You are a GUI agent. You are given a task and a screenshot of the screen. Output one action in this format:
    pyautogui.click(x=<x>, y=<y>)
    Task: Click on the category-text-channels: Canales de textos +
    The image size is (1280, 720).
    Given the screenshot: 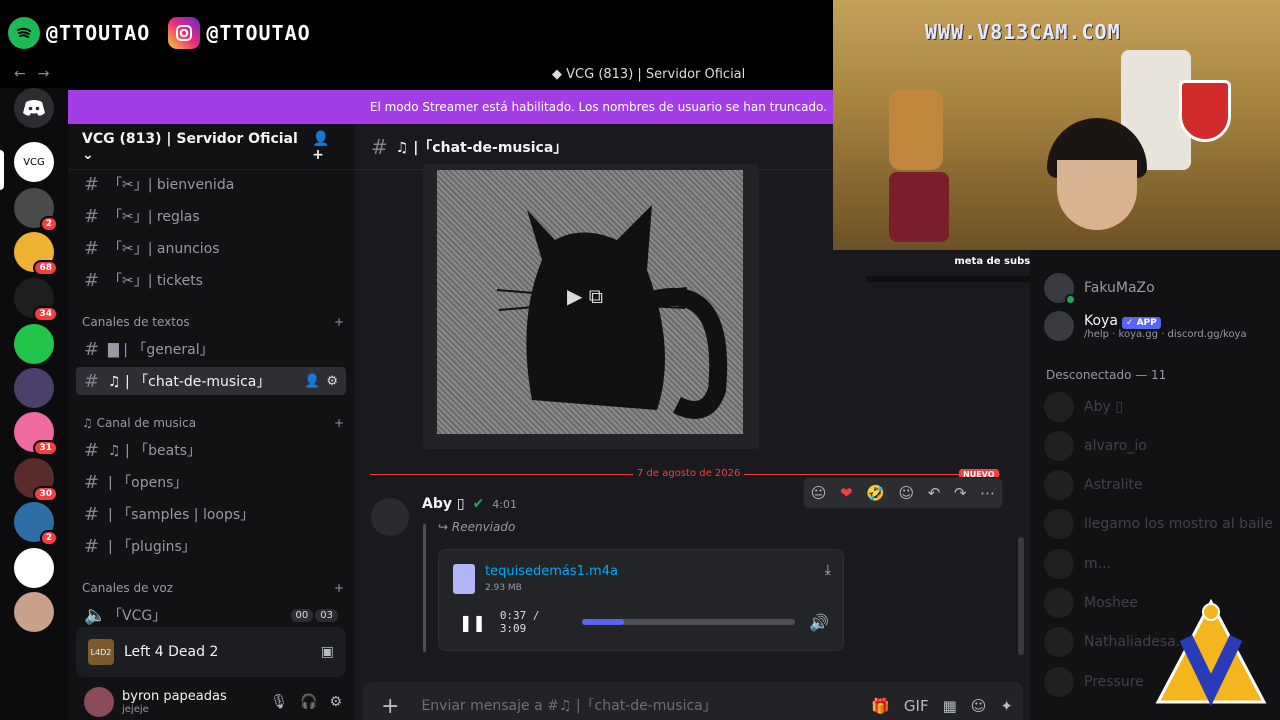 What is the action you would take?
    pyautogui.click(x=213, y=322)
    